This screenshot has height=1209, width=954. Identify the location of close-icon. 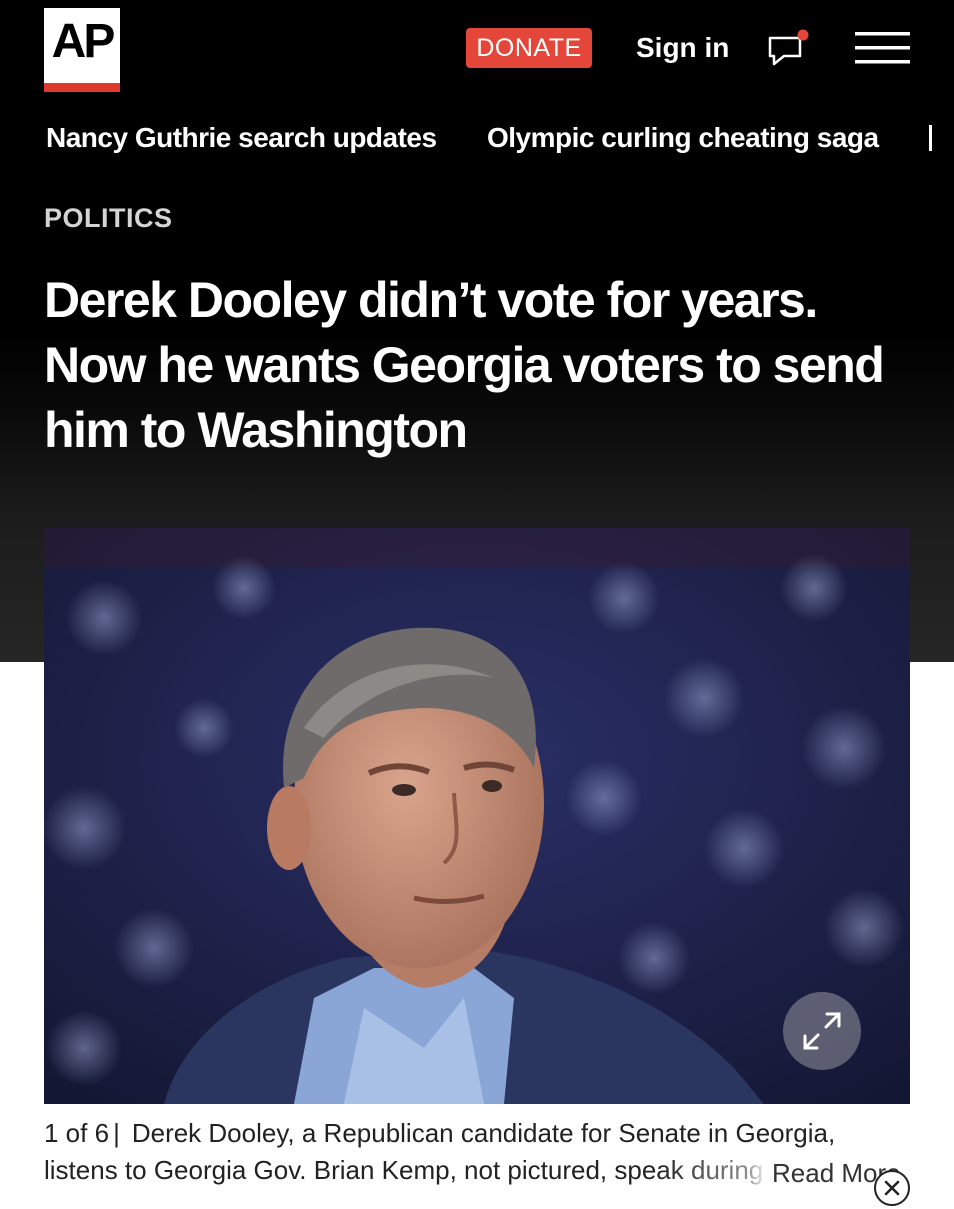
(892, 1188).